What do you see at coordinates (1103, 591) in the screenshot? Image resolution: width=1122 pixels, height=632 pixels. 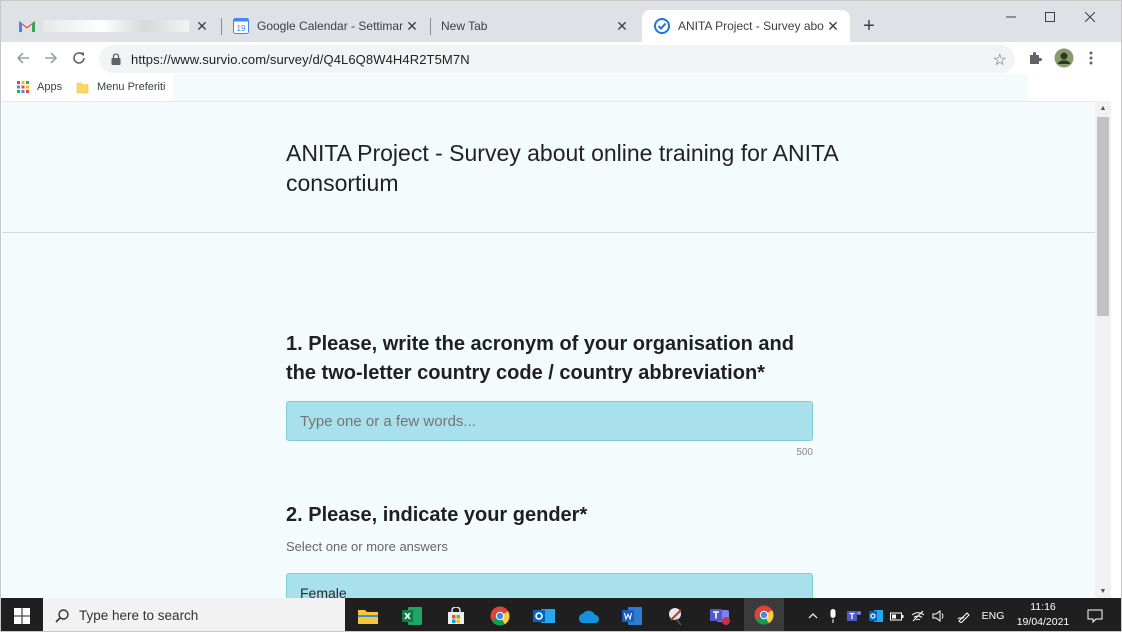 I see `scroll-down-arrow-icon: ▼` at bounding box center [1103, 591].